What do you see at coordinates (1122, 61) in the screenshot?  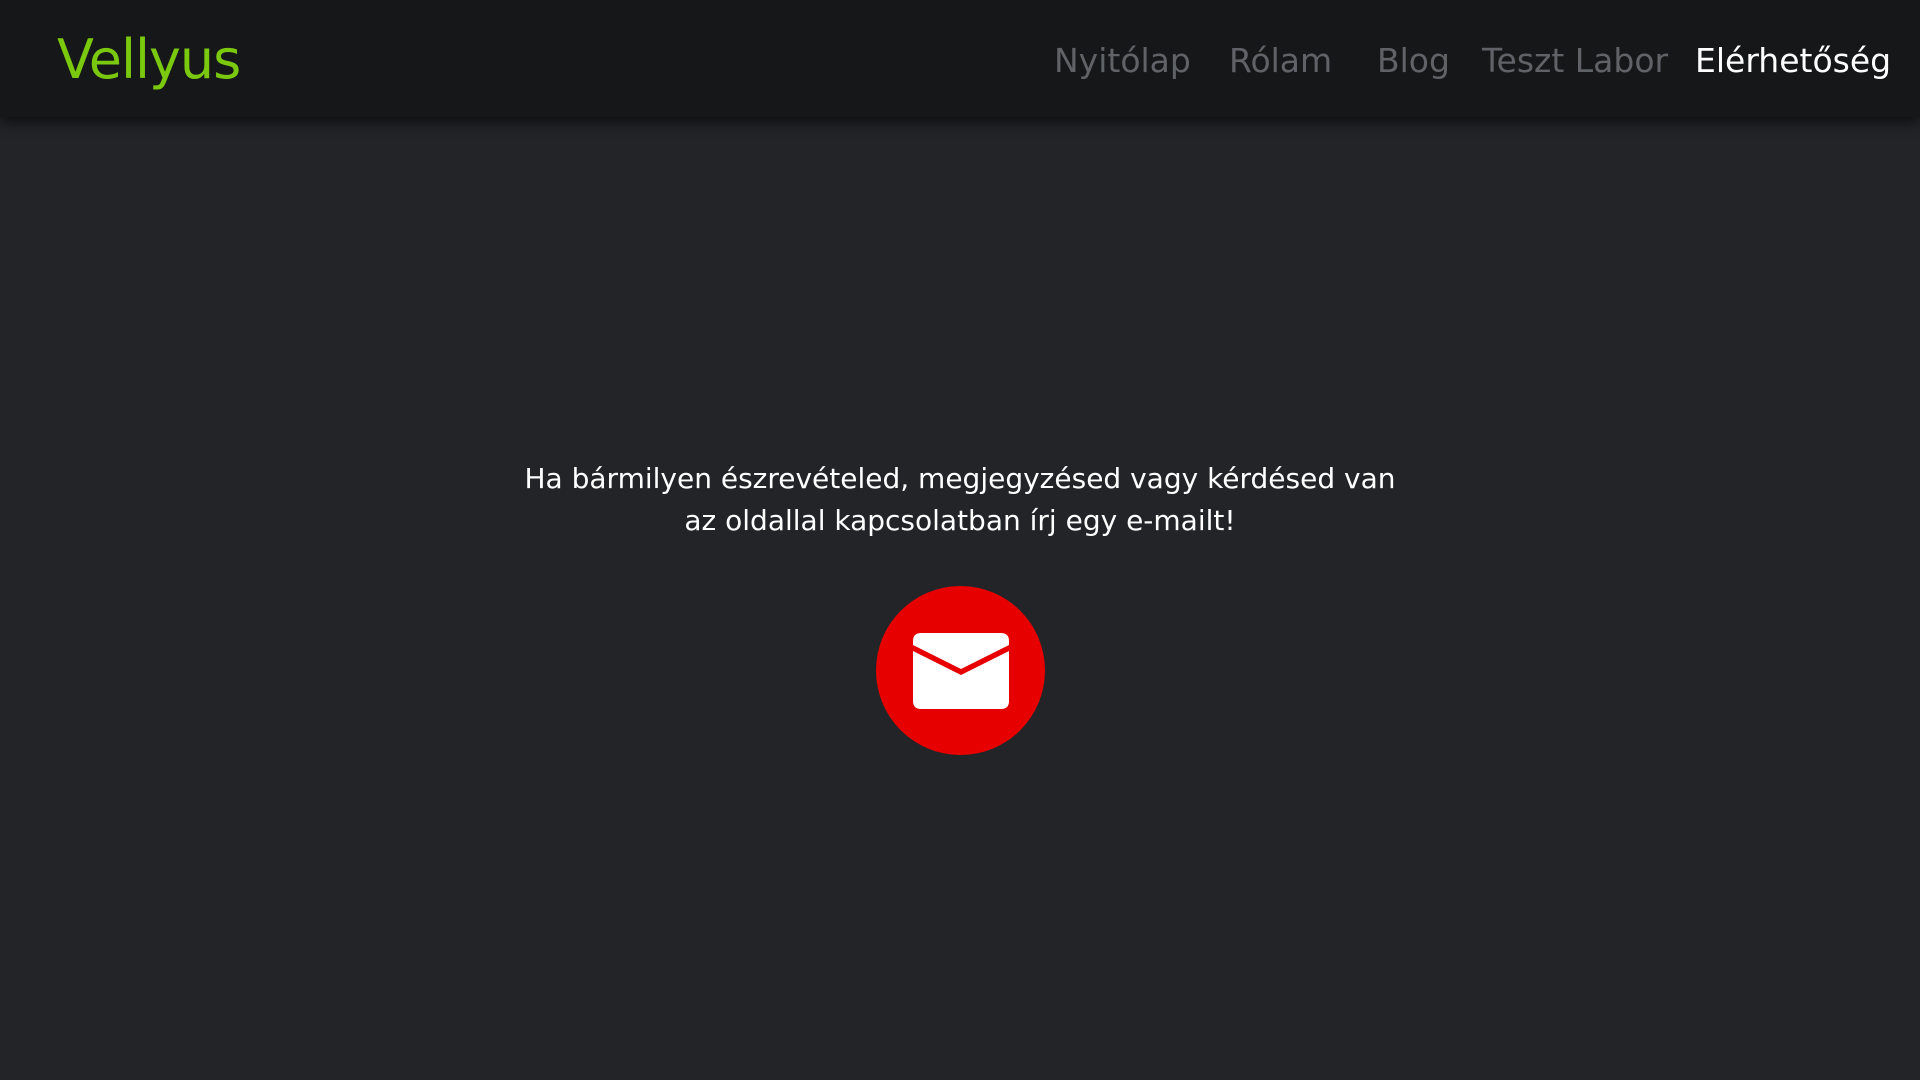 I see `nav-link-home: Nyitólap` at bounding box center [1122, 61].